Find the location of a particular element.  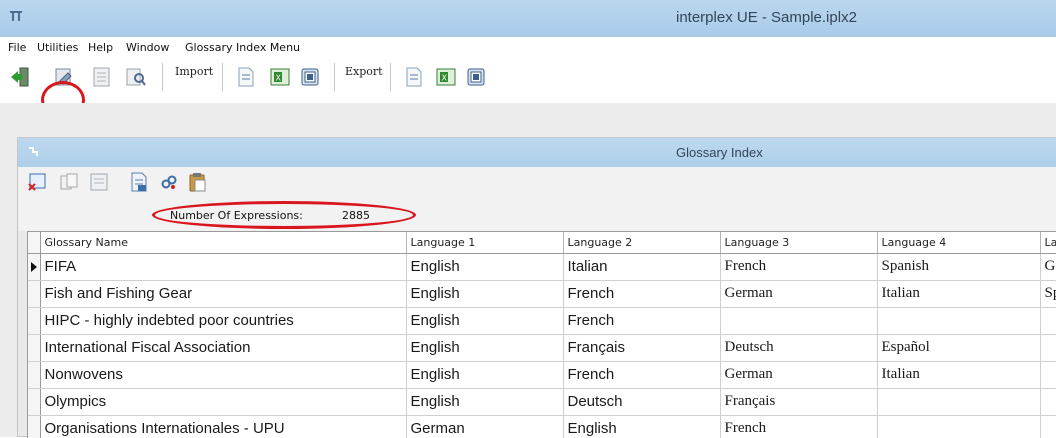

export-excel-icon: X is located at coordinates (446, 77).